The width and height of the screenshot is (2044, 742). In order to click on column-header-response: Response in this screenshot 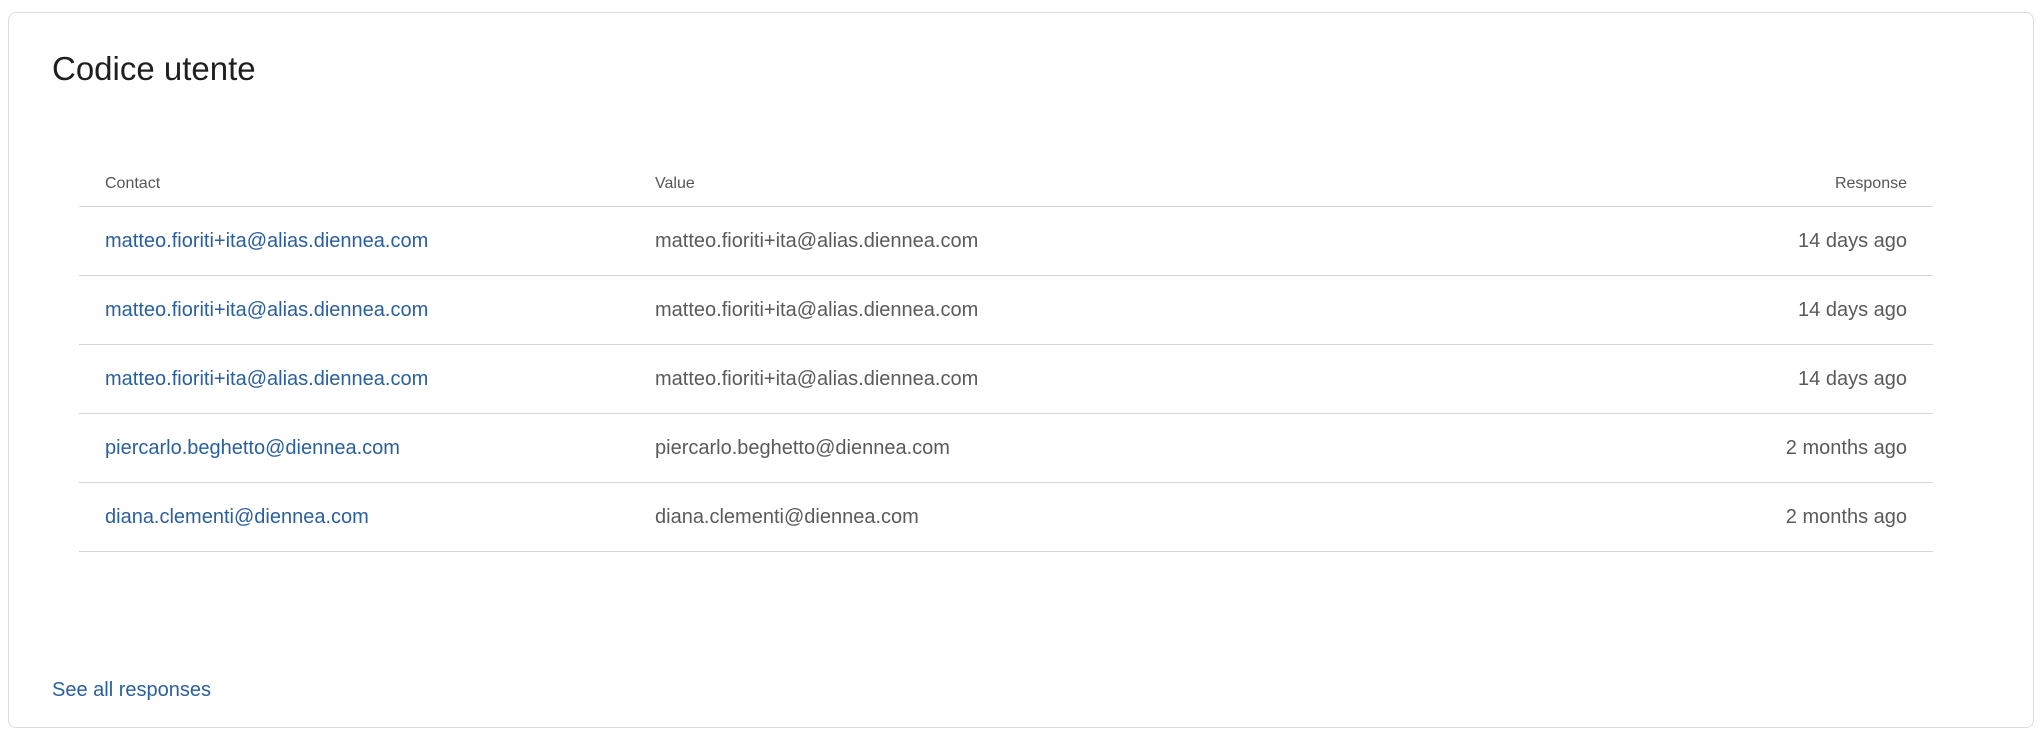, I will do `click(1783, 184)`.